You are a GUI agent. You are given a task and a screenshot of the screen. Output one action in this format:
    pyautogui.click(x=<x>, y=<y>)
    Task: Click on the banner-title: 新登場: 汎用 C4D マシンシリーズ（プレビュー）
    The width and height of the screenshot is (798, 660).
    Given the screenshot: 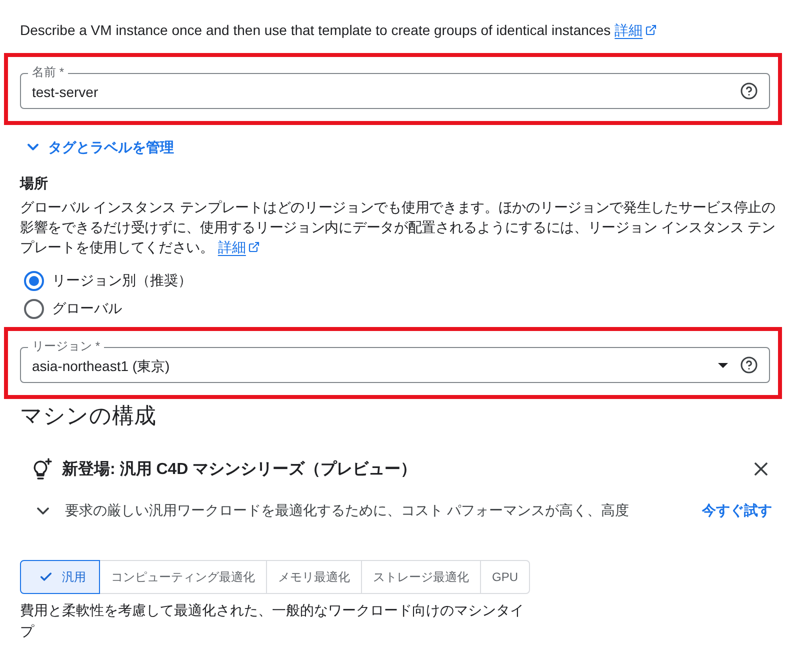 What is the action you would take?
    pyautogui.click(x=240, y=469)
    